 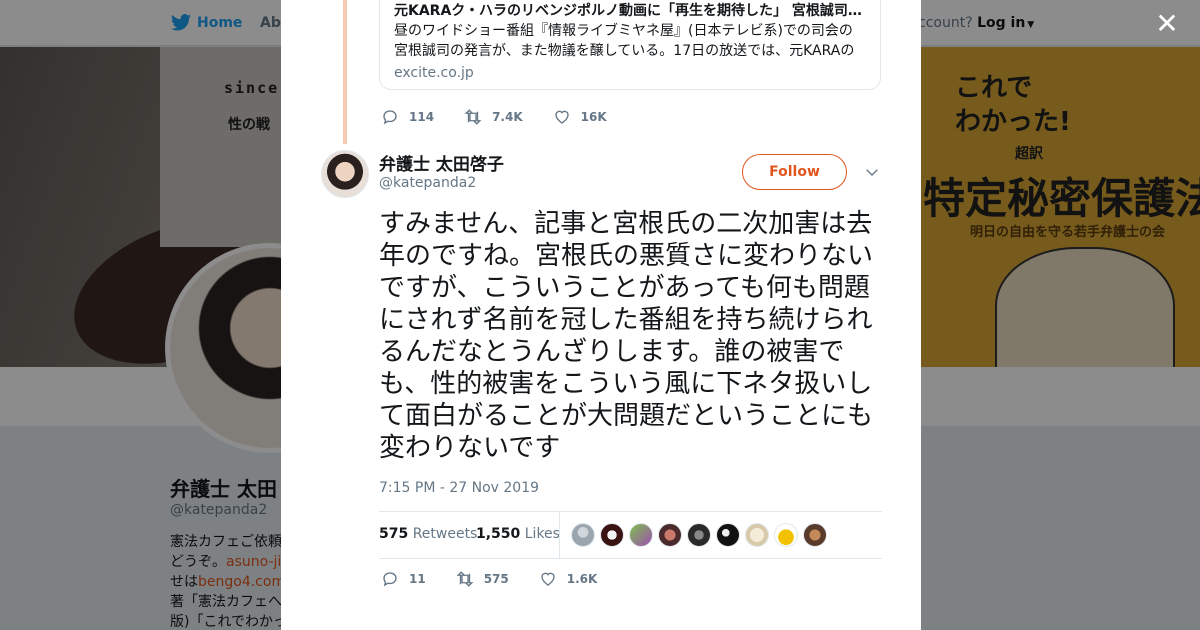 I want to click on tweet-timestamp: 7:15 PM - 27 Nov 2019, so click(x=459, y=488).